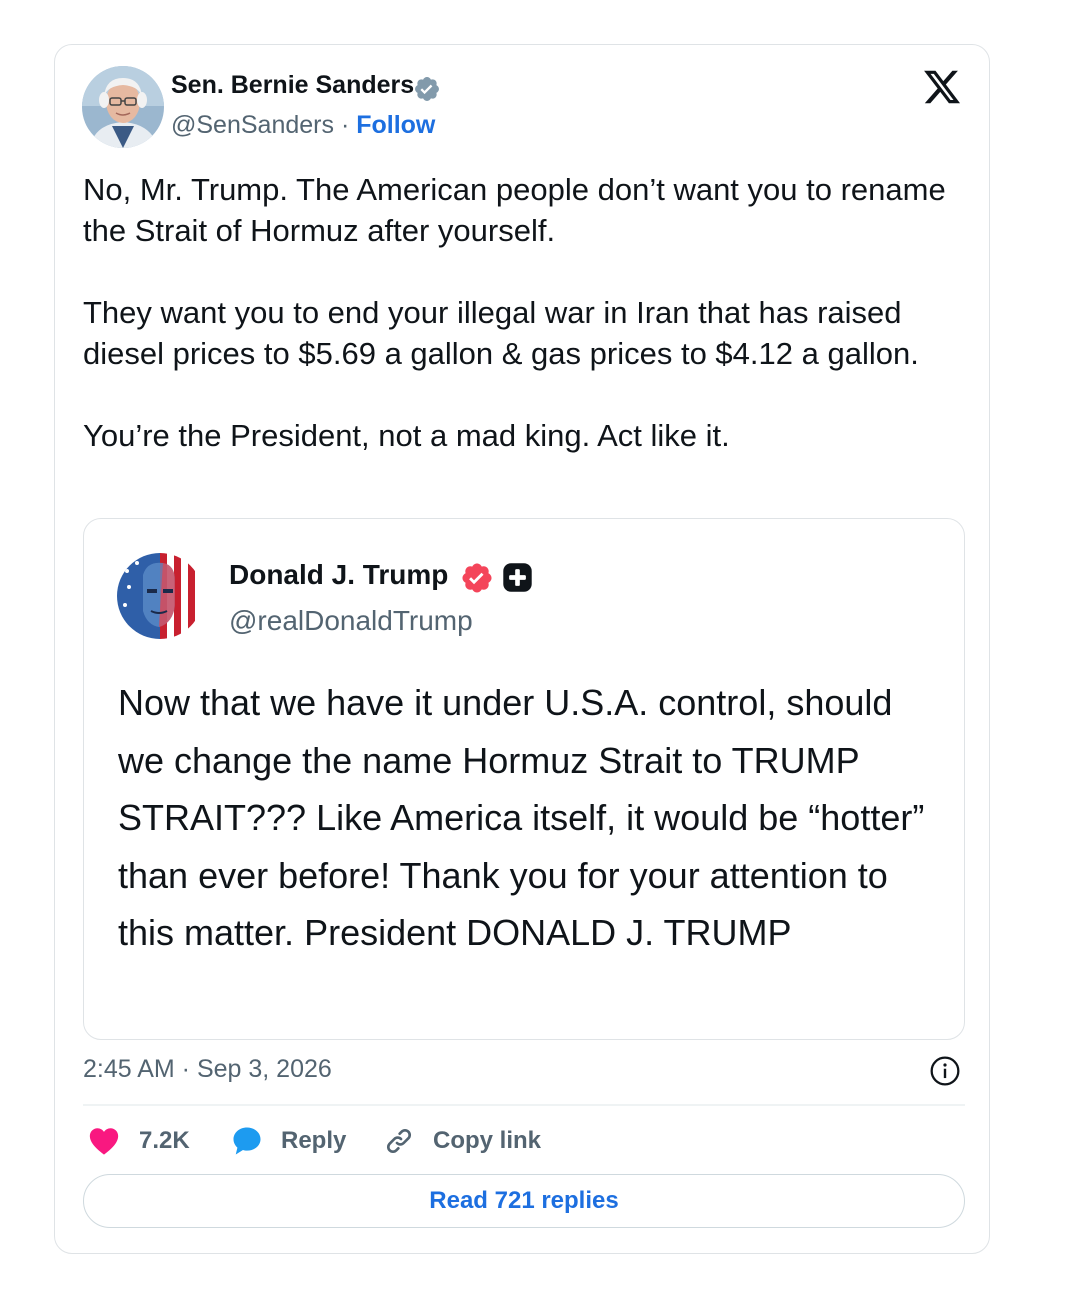 This screenshot has height=1290, width=1080. What do you see at coordinates (164, 1140) in the screenshot?
I see `like-count: 7.2K` at bounding box center [164, 1140].